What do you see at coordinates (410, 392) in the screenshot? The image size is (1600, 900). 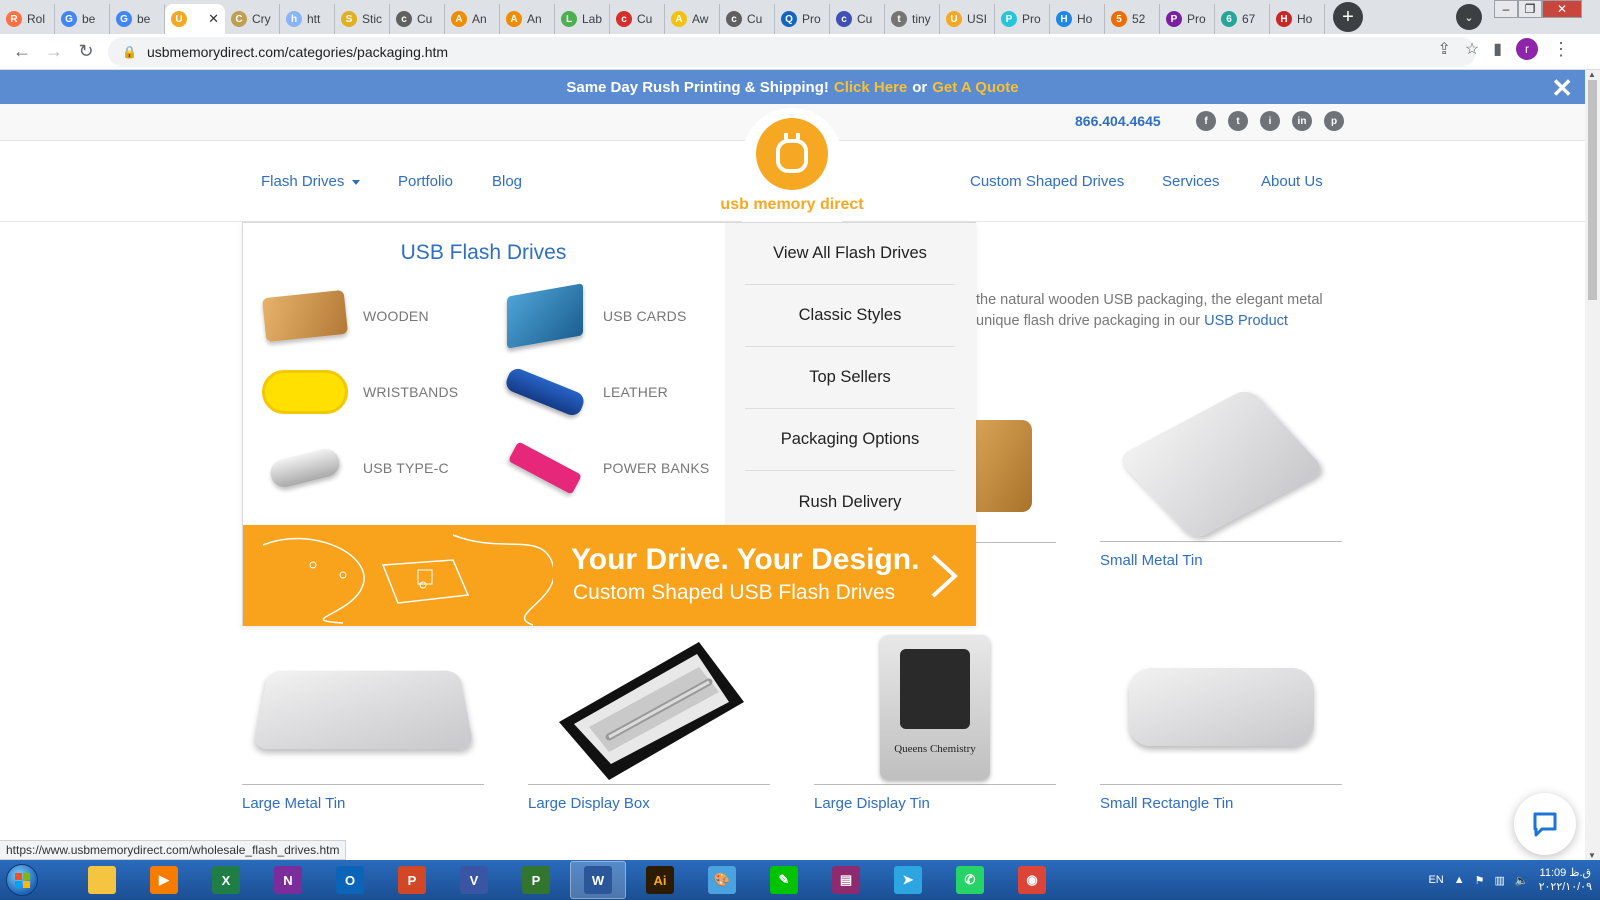 I see `category-label: WRISTBANDS` at bounding box center [410, 392].